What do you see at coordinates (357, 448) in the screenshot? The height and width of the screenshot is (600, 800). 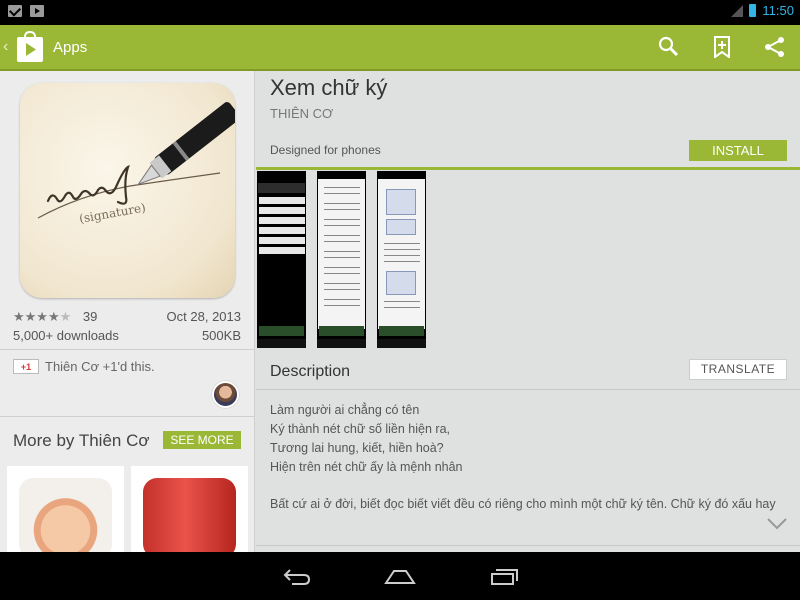 I see `poem-line: Tương lai hung, kiết, hiền hoà?` at bounding box center [357, 448].